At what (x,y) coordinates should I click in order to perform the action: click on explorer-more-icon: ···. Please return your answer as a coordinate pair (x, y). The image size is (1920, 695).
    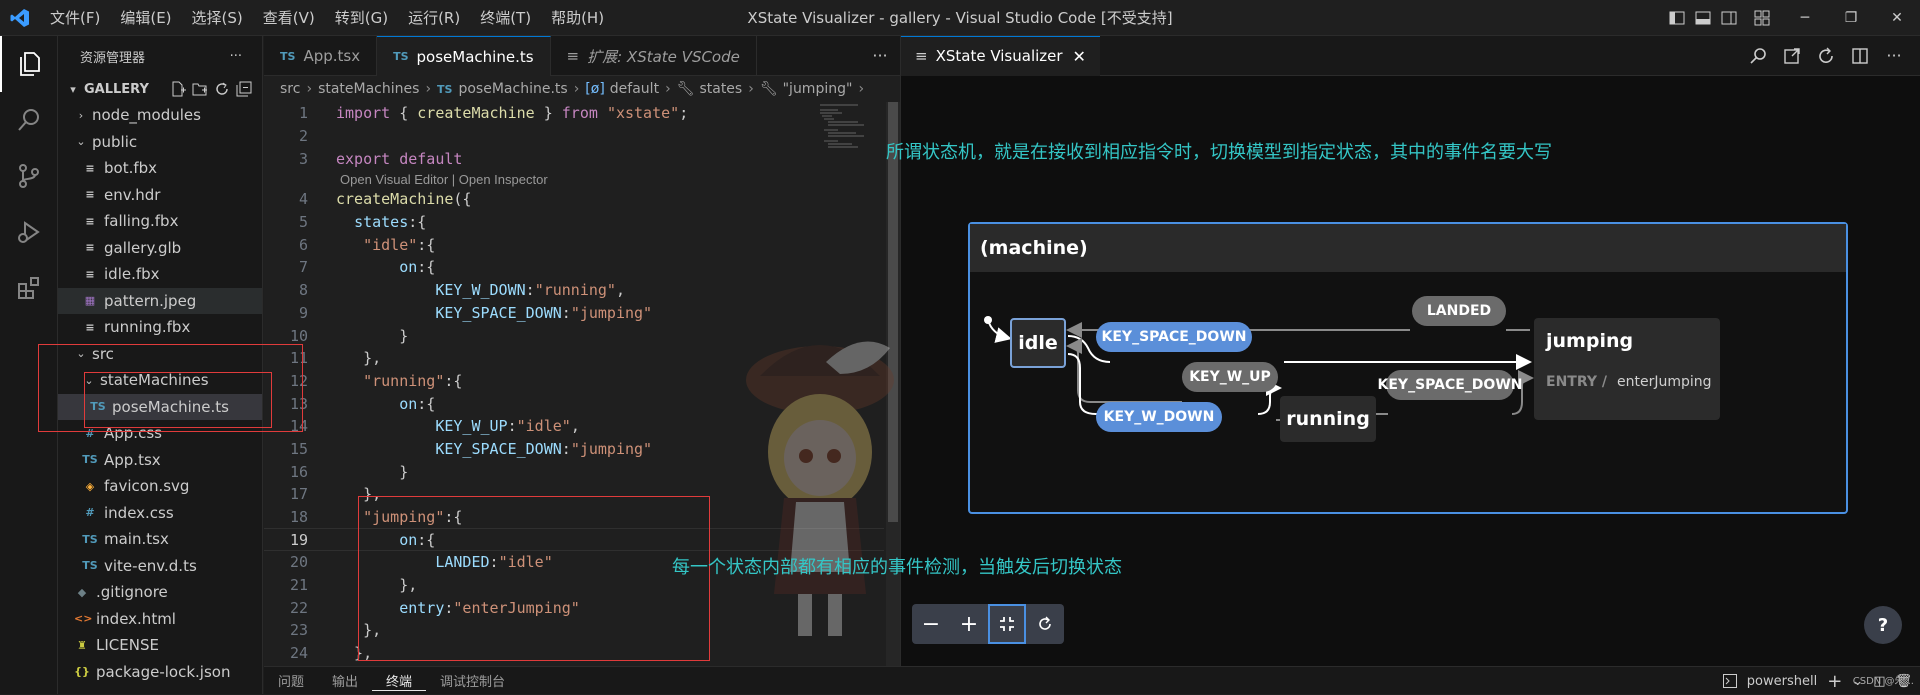
    Looking at the image, I should click on (236, 56).